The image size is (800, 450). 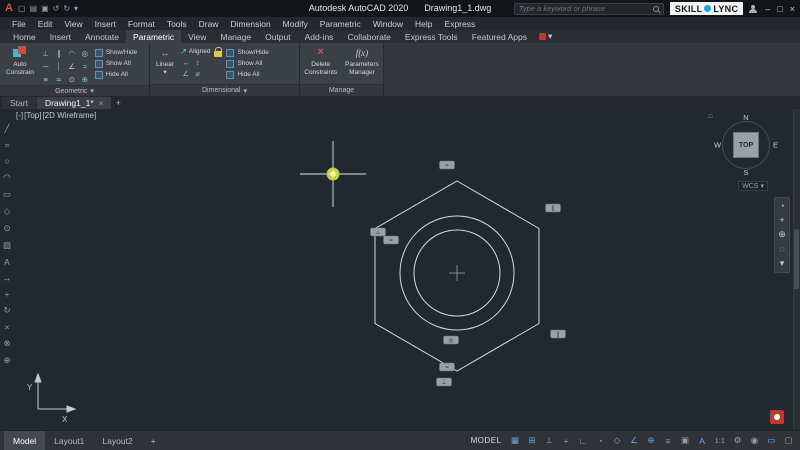 I want to click on graphics-performance-icon: ▭, so click(x=771, y=441).